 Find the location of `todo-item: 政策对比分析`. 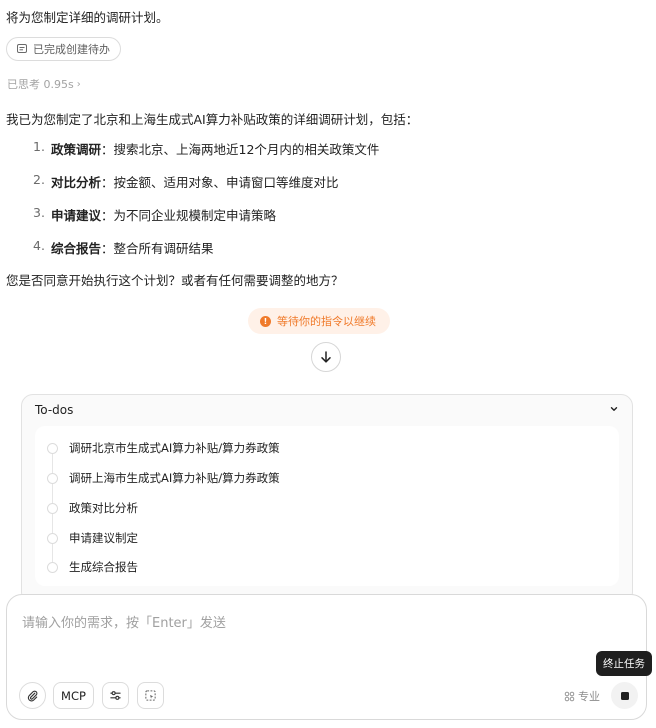

todo-item: 政策对比分析 is located at coordinates (92, 508).